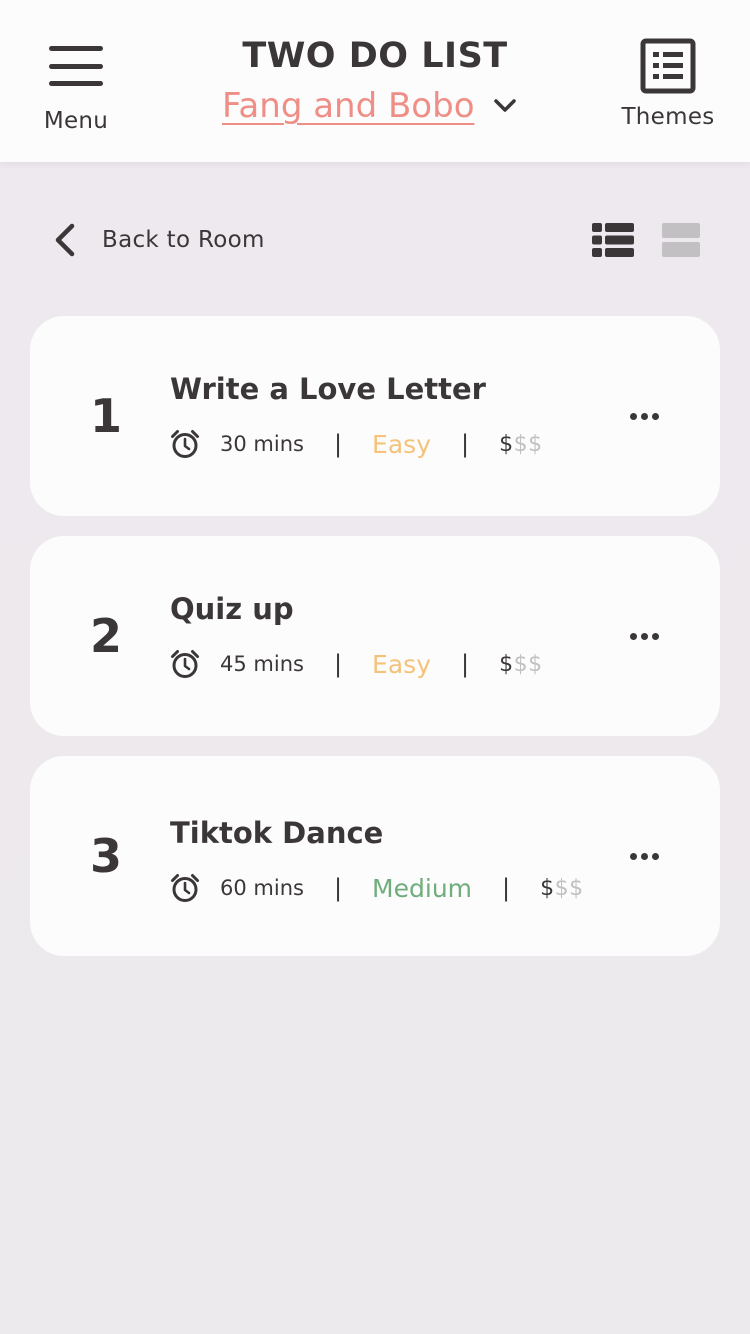 The width and height of the screenshot is (750, 1334). What do you see at coordinates (328, 389) in the screenshot?
I see `task-title: Write a Love Letter` at bounding box center [328, 389].